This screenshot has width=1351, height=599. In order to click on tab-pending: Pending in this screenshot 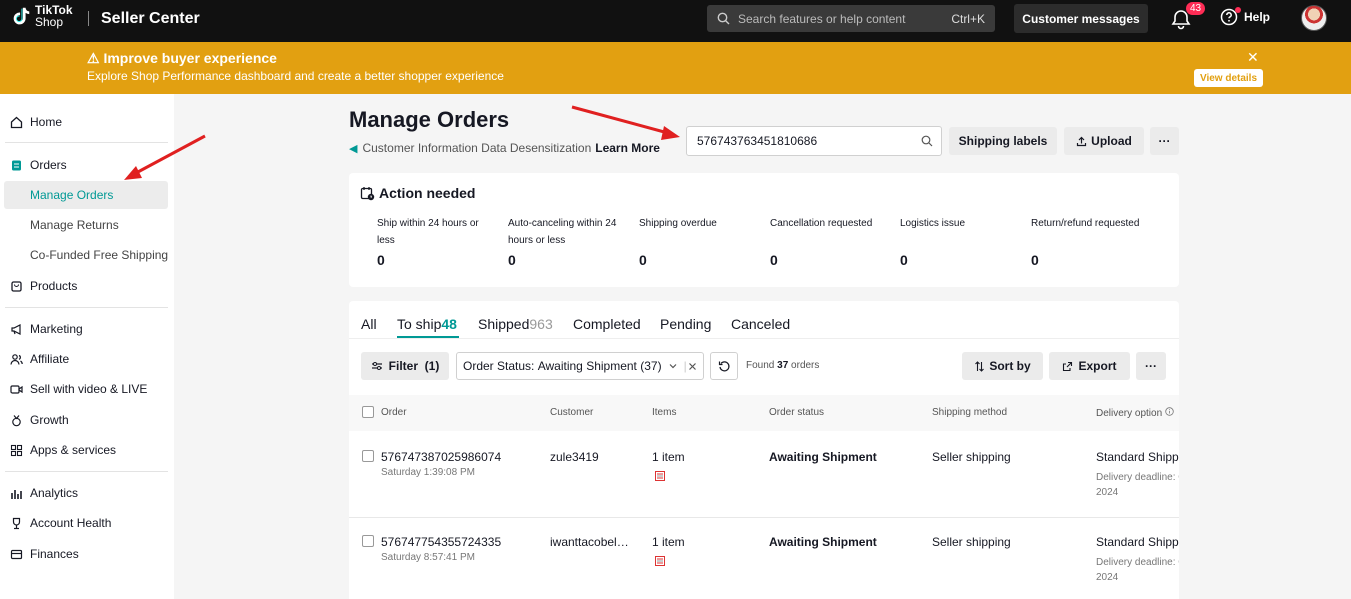, I will do `click(685, 324)`.